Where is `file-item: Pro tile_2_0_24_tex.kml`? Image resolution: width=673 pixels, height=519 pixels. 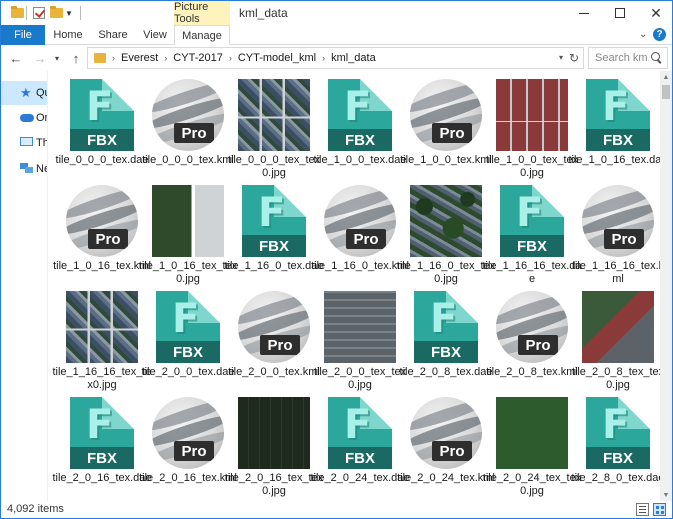 file-item: Pro tile_2_0_24_tex.kml is located at coordinates (445, 443).